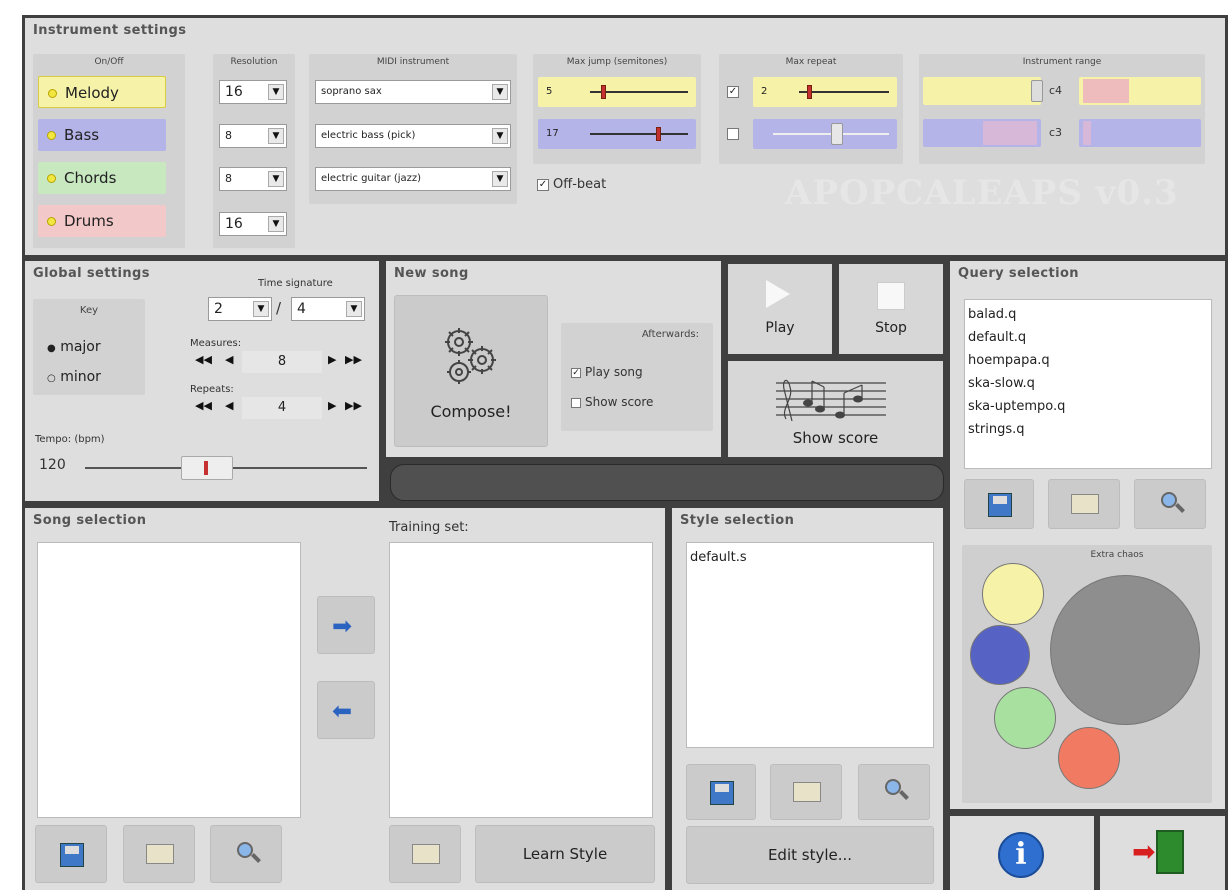 Image resolution: width=1228 pixels, height=890 pixels. I want to click on bass-range-note: c3, so click(1056, 132).